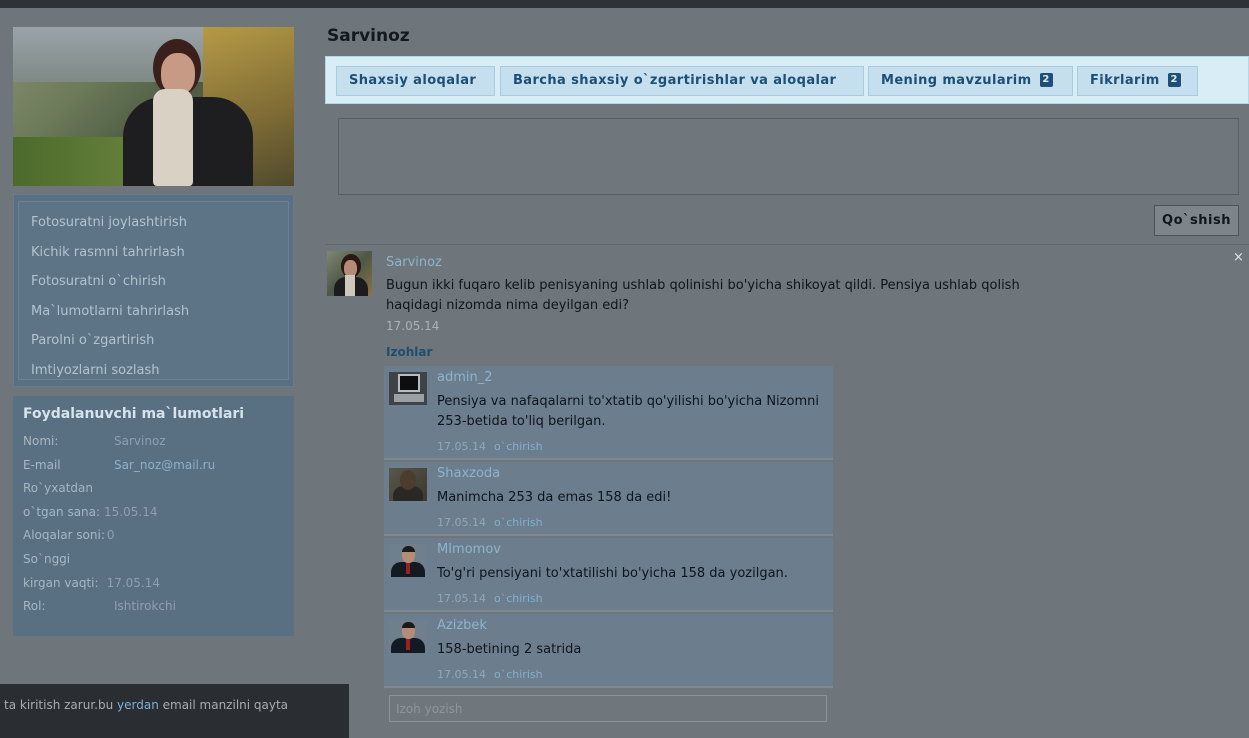 Image resolution: width=1249 pixels, height=738 pixels. Describe the element at coordinates (788, 156) in the screenshot. I see `post-textarea` at that location.